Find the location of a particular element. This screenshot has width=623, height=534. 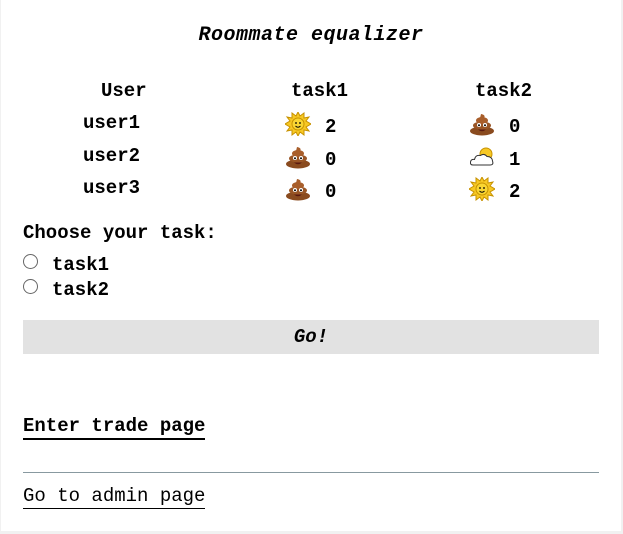

page-title: Roommate equalizer is located at coordinates (311, 35).